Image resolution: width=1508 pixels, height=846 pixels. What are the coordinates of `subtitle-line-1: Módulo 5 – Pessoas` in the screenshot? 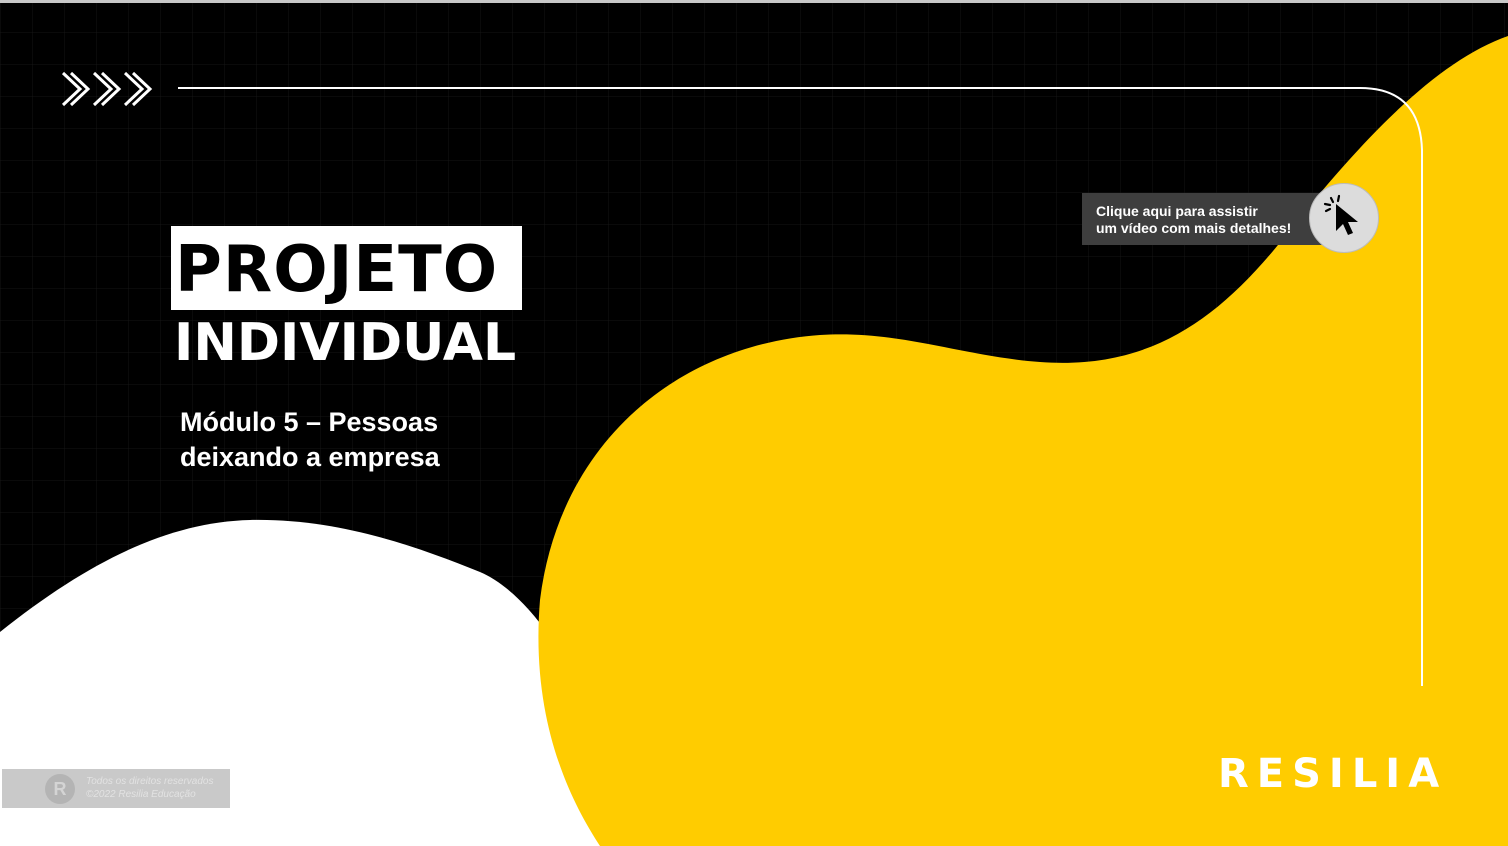 It's located at (309, 422).